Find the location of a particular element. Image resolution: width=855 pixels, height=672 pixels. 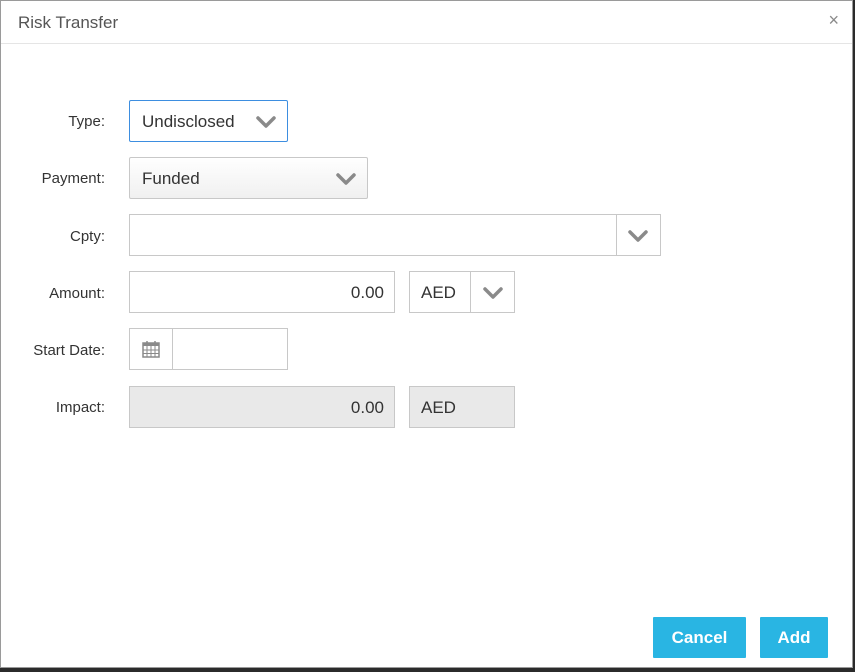

amount-label: Amount: is located at coordinates (77, 293).